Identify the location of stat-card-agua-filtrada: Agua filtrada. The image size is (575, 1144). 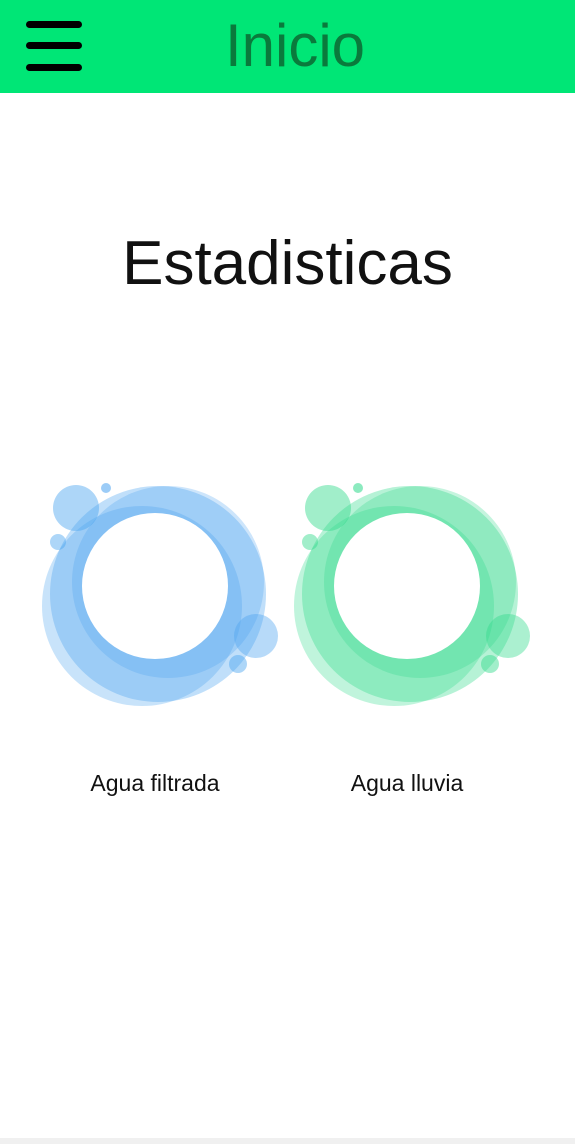
(155, 643).